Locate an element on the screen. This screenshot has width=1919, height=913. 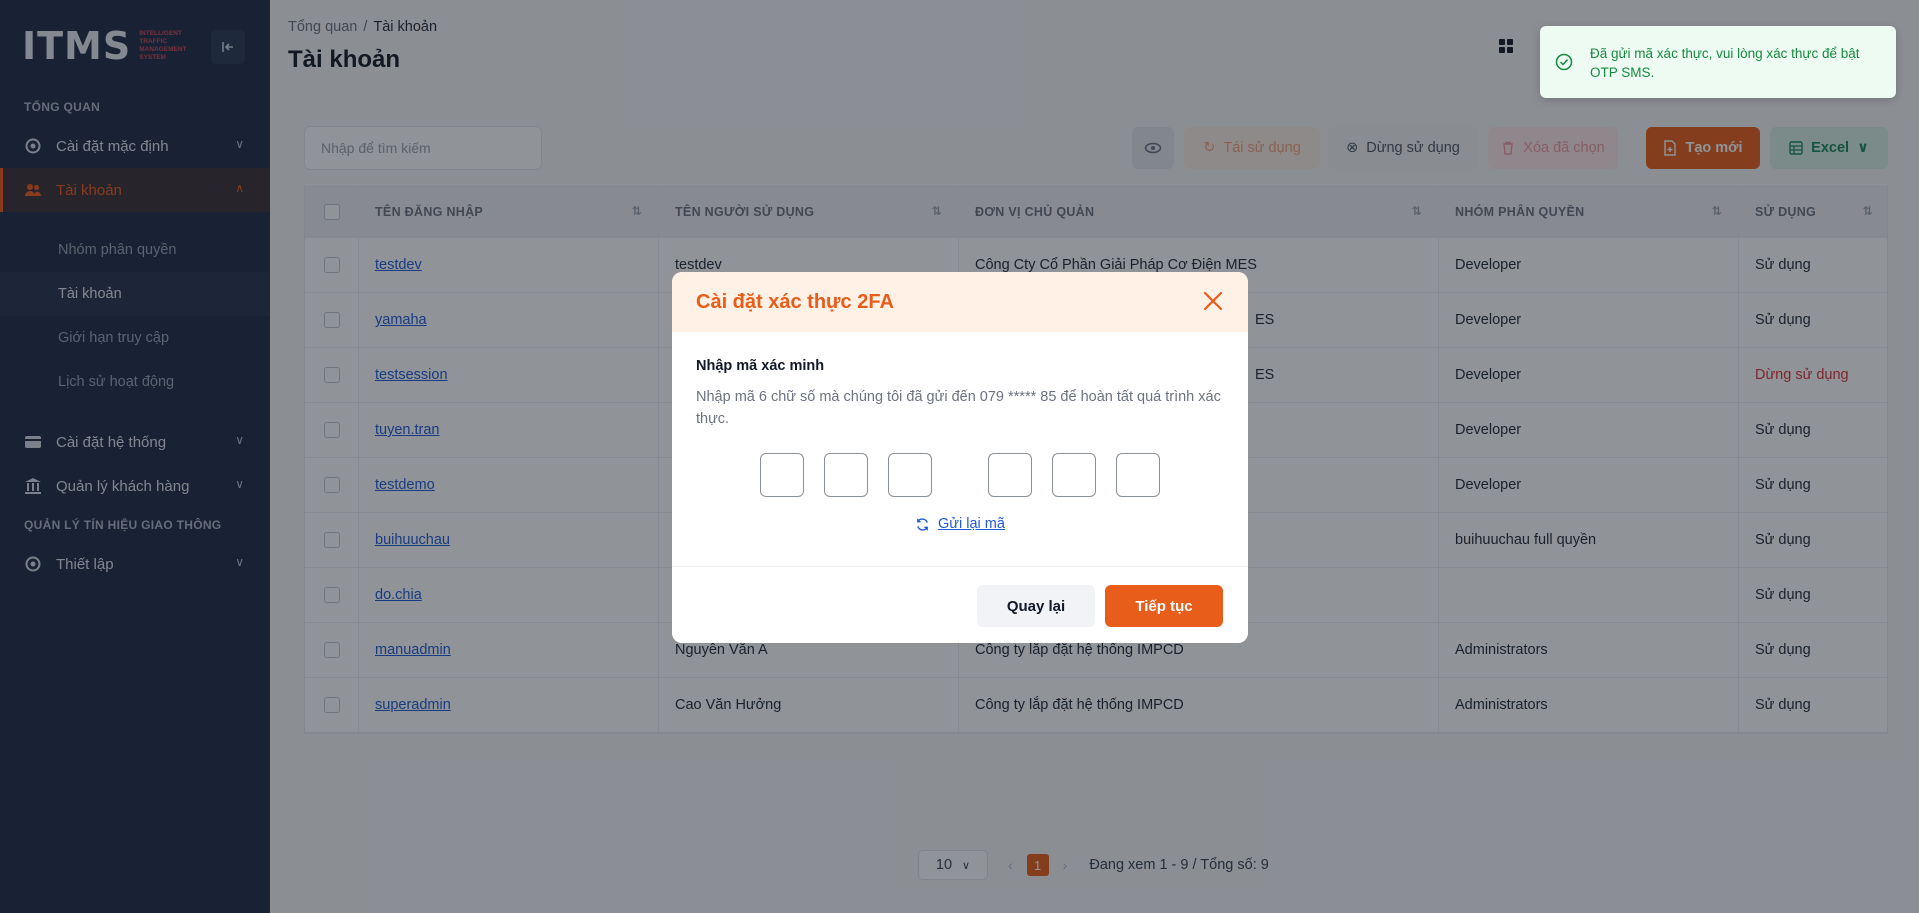
modal-header: Cài đặt xác thực 2FA is located at coordinates (960, 302).